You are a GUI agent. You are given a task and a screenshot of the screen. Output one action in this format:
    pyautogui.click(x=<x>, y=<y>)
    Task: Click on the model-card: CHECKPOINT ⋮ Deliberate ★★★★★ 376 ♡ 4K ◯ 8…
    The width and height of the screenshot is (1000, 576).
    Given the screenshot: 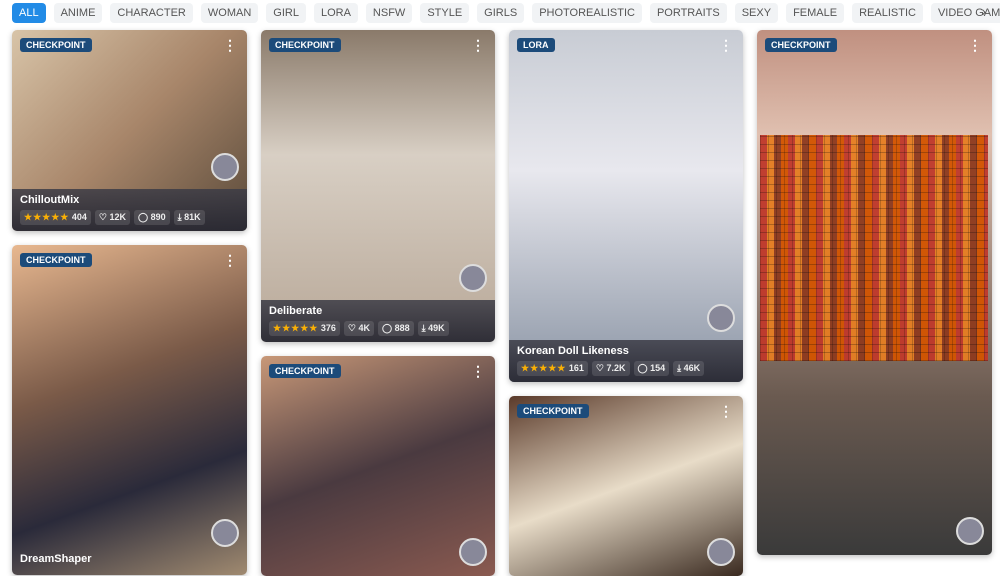 What is the action you would take?
    pyautogui.click(x=378, y=186)
    